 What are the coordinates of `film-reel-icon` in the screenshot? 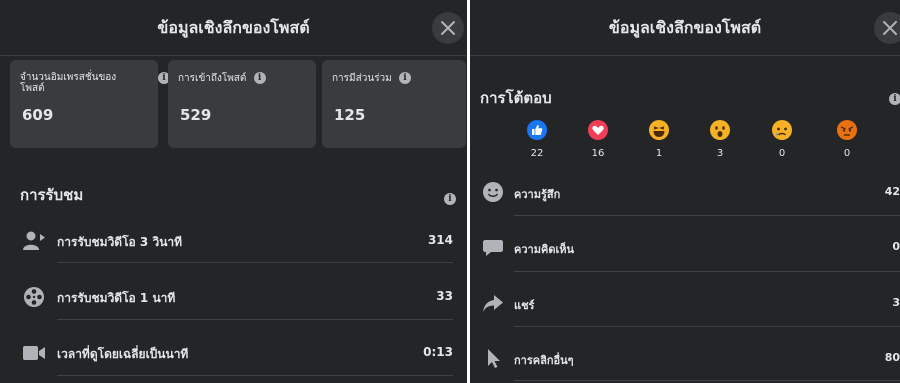 It's located at (34, 297).